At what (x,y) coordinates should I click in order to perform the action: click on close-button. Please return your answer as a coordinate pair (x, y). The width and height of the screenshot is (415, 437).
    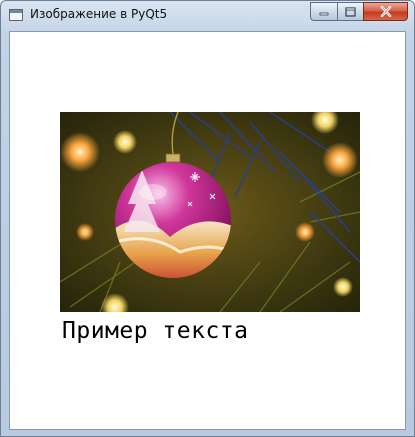
    Looking at the image, I should click on (385, 11).